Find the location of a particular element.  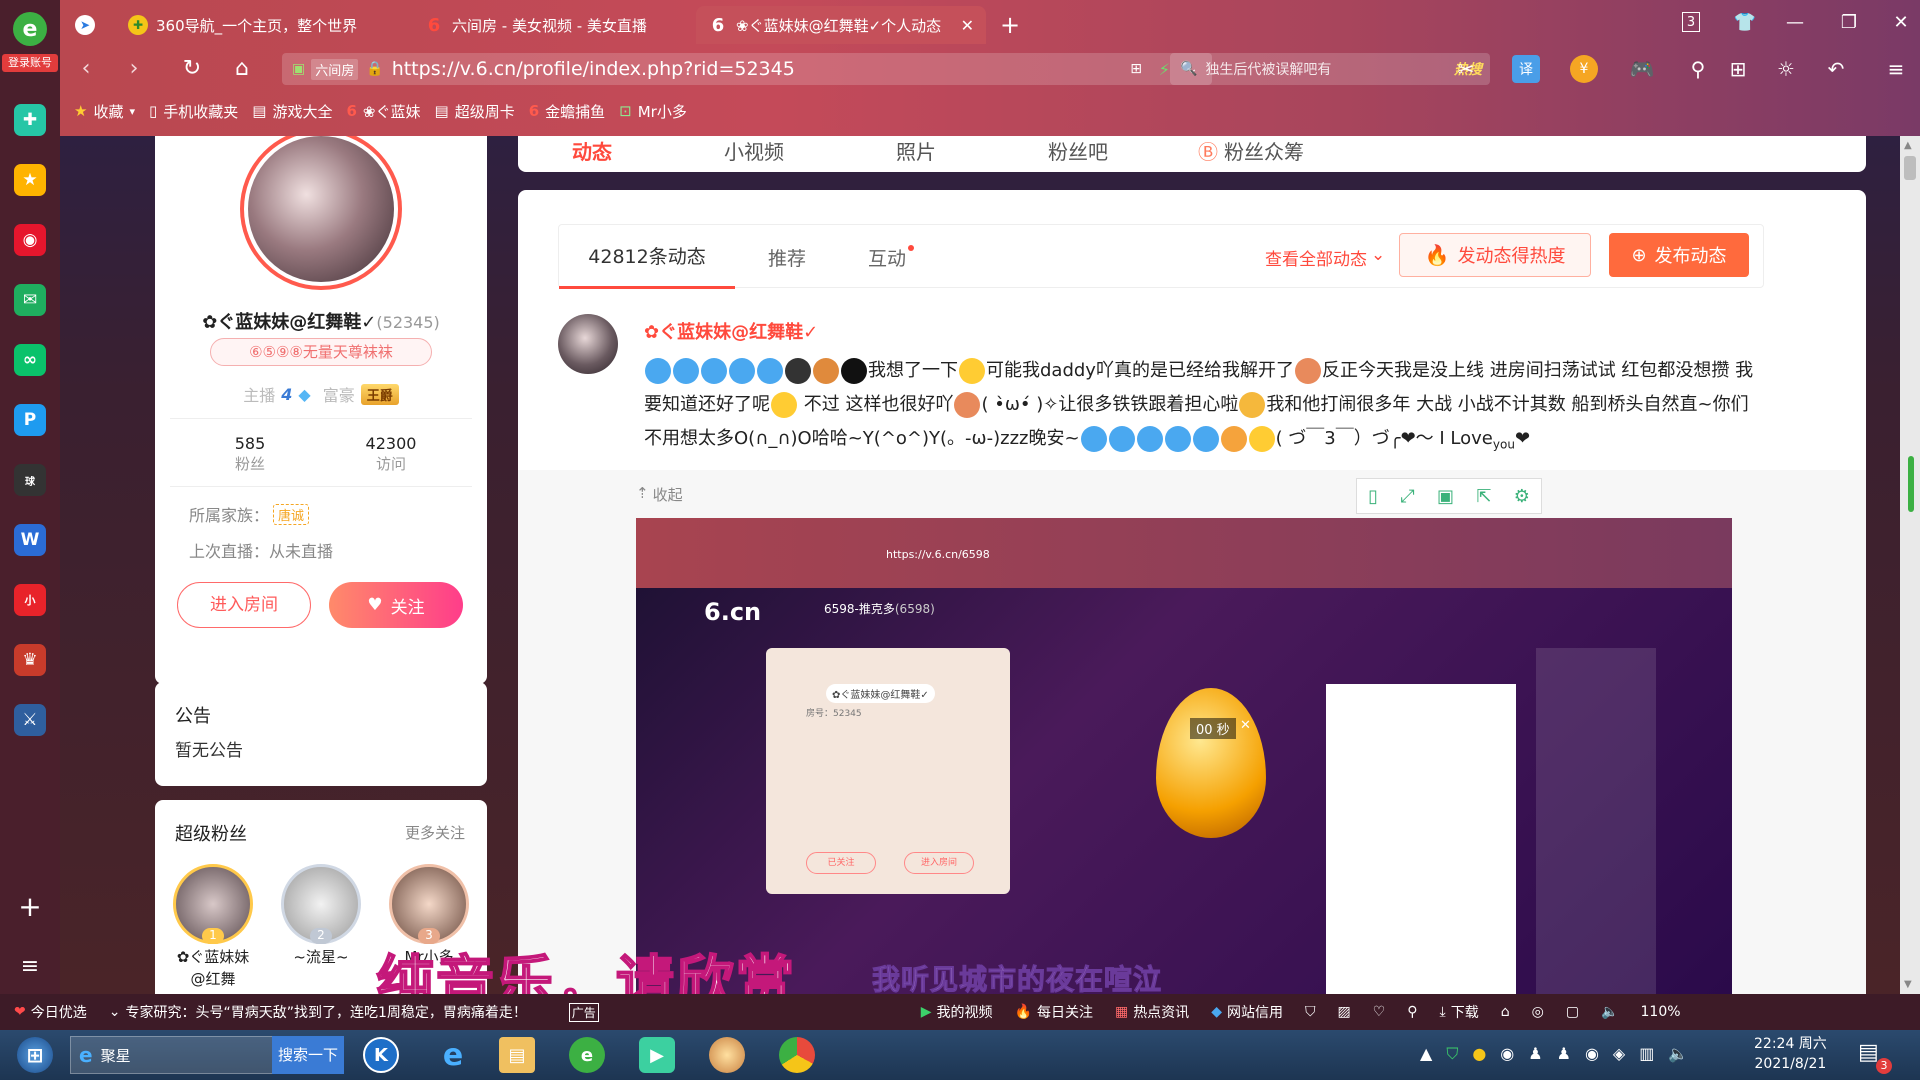

login-account-label: 登录账号 is located at coordinates (30, 63).